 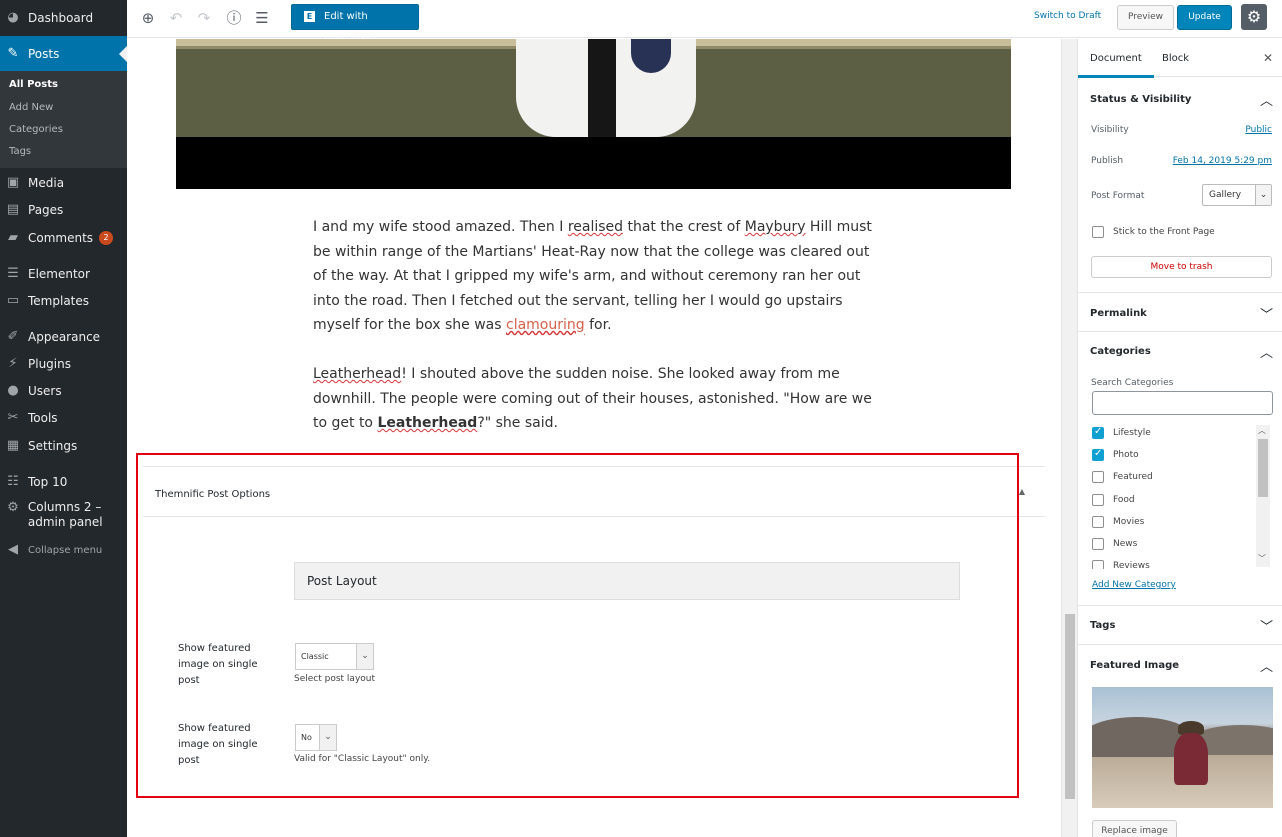 What do you see at coordinates (13, 53) in the screenshot?
I see `pin-icon: ✎` at bounding box center [13, 53].